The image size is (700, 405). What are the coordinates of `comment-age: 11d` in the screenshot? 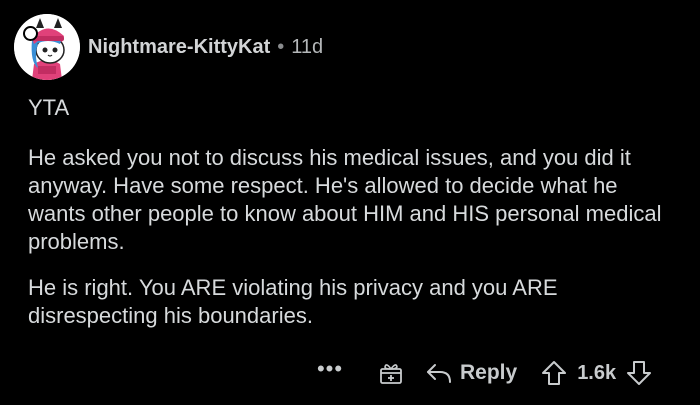 It's located at (307, 46).